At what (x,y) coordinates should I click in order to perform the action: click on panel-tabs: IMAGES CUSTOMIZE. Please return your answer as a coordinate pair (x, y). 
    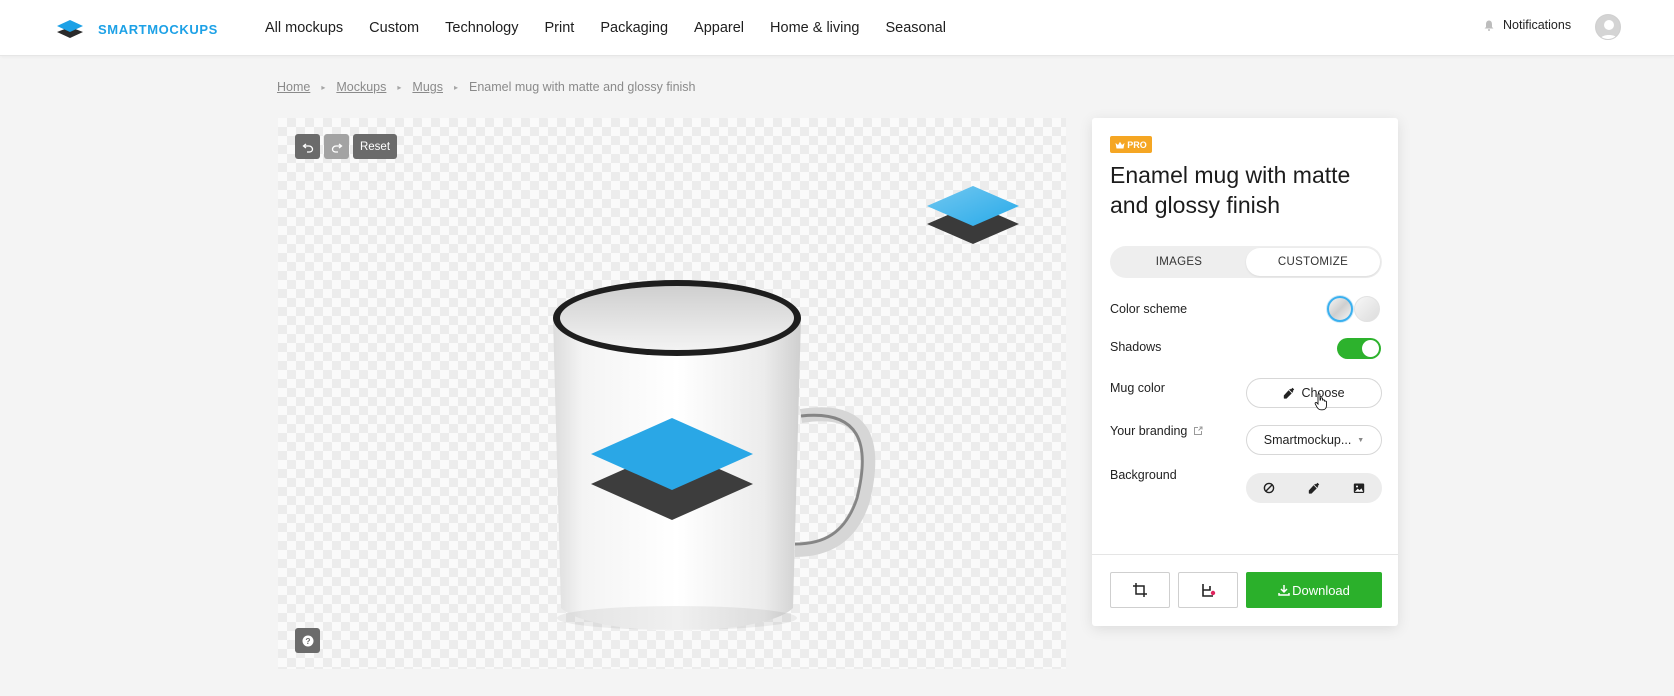
    Looking at the image, I should click on (1246, 262).